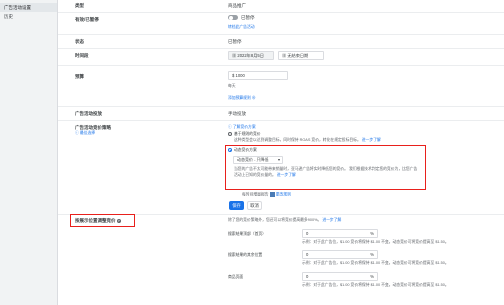 The width and height of the screenshot is (504, 305). I want to click on dynamic-title: 动态竞价方案, so click(245, 150).